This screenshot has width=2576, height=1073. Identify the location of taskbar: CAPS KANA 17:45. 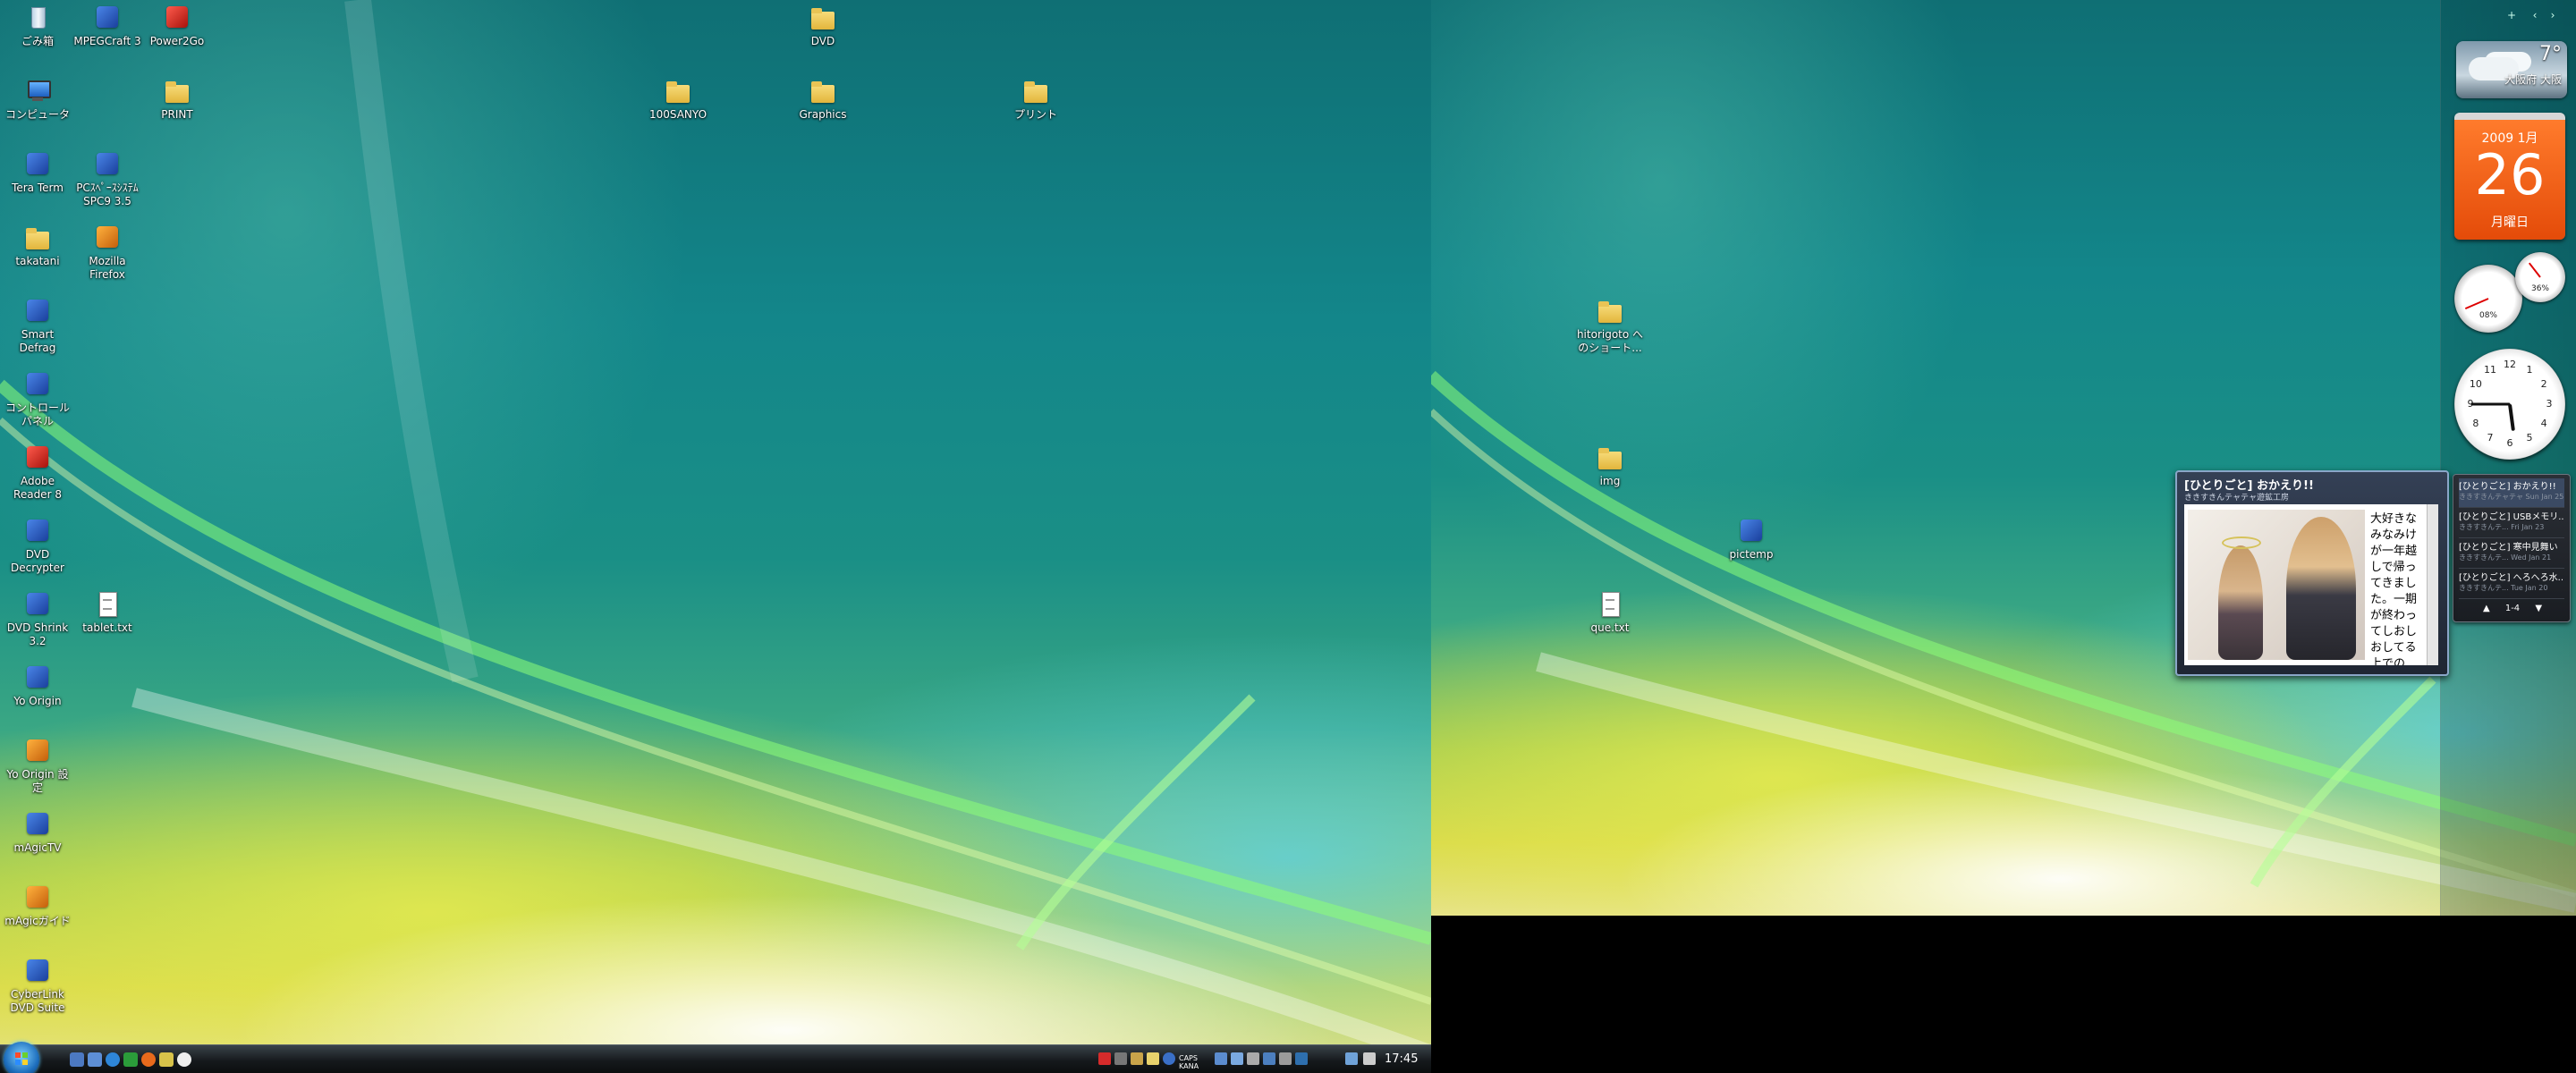
(715, 1057).